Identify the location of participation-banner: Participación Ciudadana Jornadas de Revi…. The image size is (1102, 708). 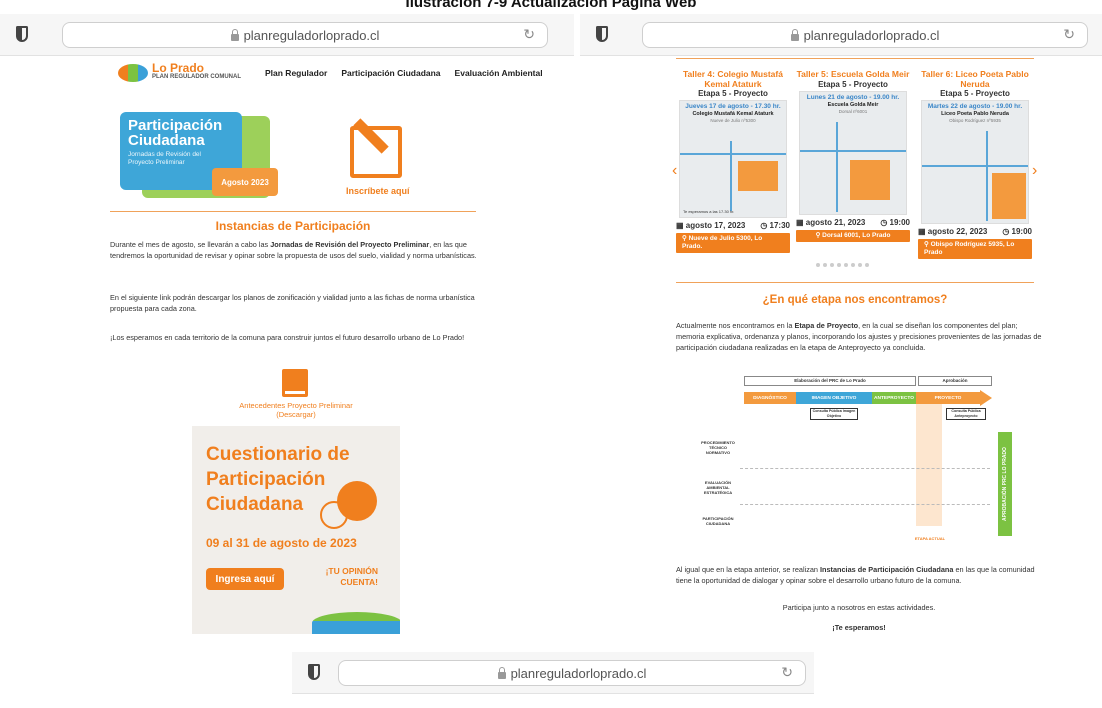
(199, 157).